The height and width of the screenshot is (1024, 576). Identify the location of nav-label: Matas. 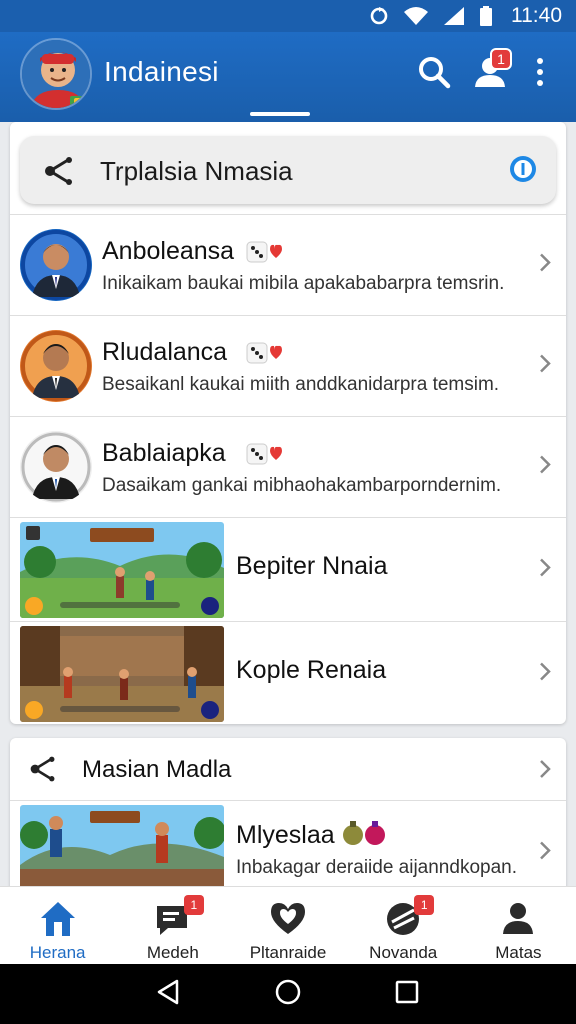
(518, 952).